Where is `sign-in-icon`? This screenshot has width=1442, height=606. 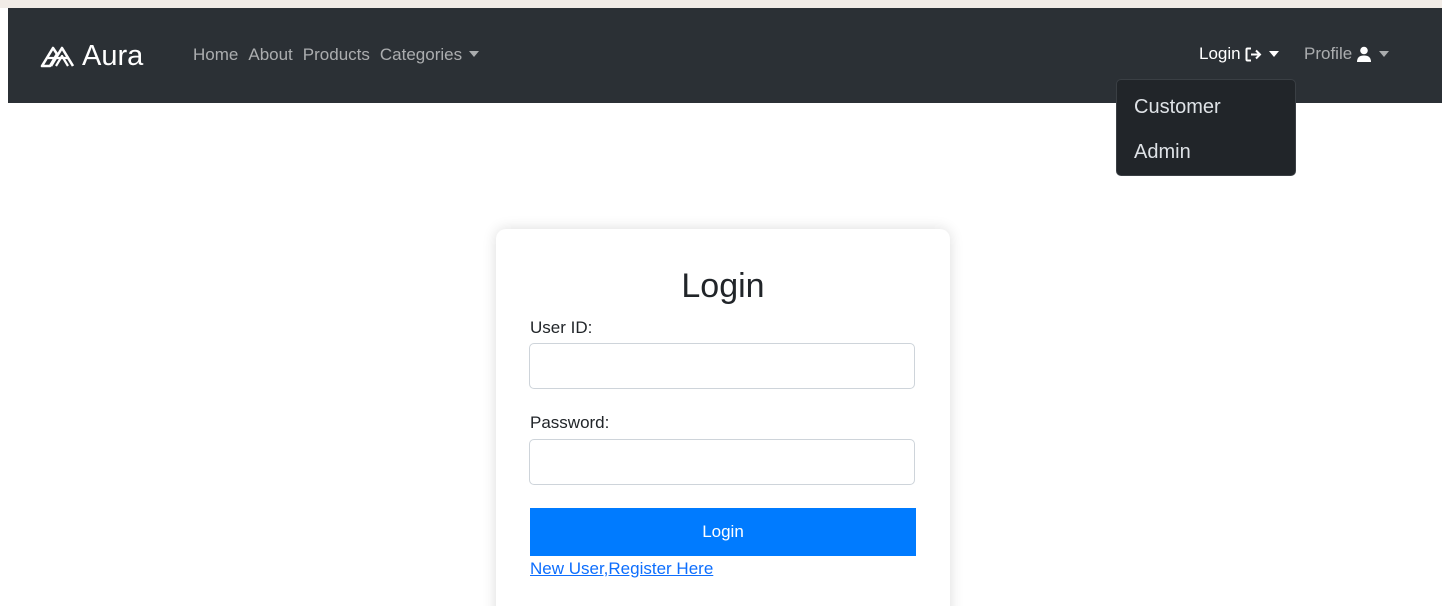
sign-in-icon is located at coordinates (1253, 54).